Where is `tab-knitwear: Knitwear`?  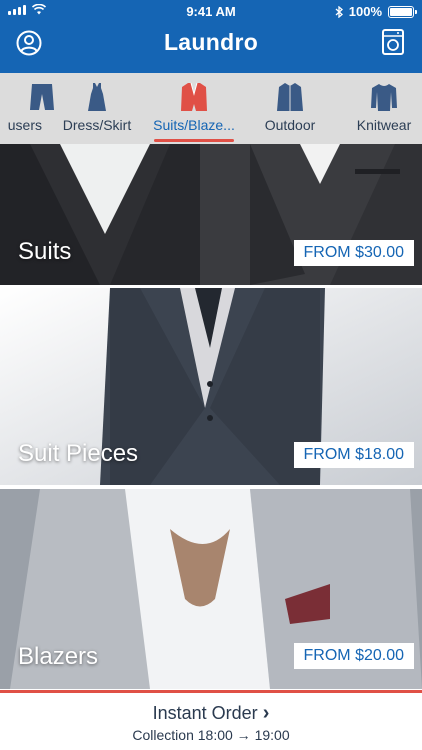
tab-knitwear: Knitwear is located at coordinates (383, 108).